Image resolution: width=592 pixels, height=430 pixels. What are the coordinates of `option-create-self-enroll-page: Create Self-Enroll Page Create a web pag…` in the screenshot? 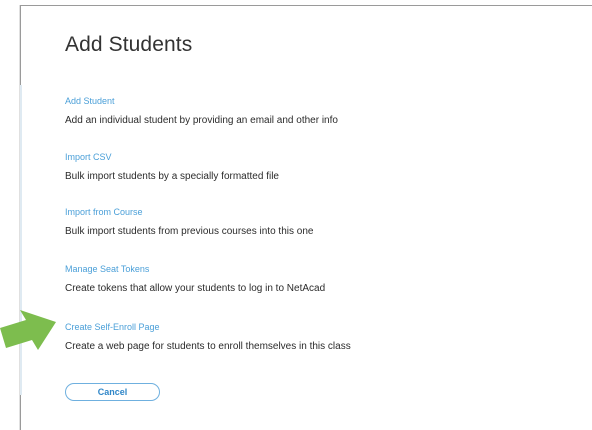 It's located at (208, 337).